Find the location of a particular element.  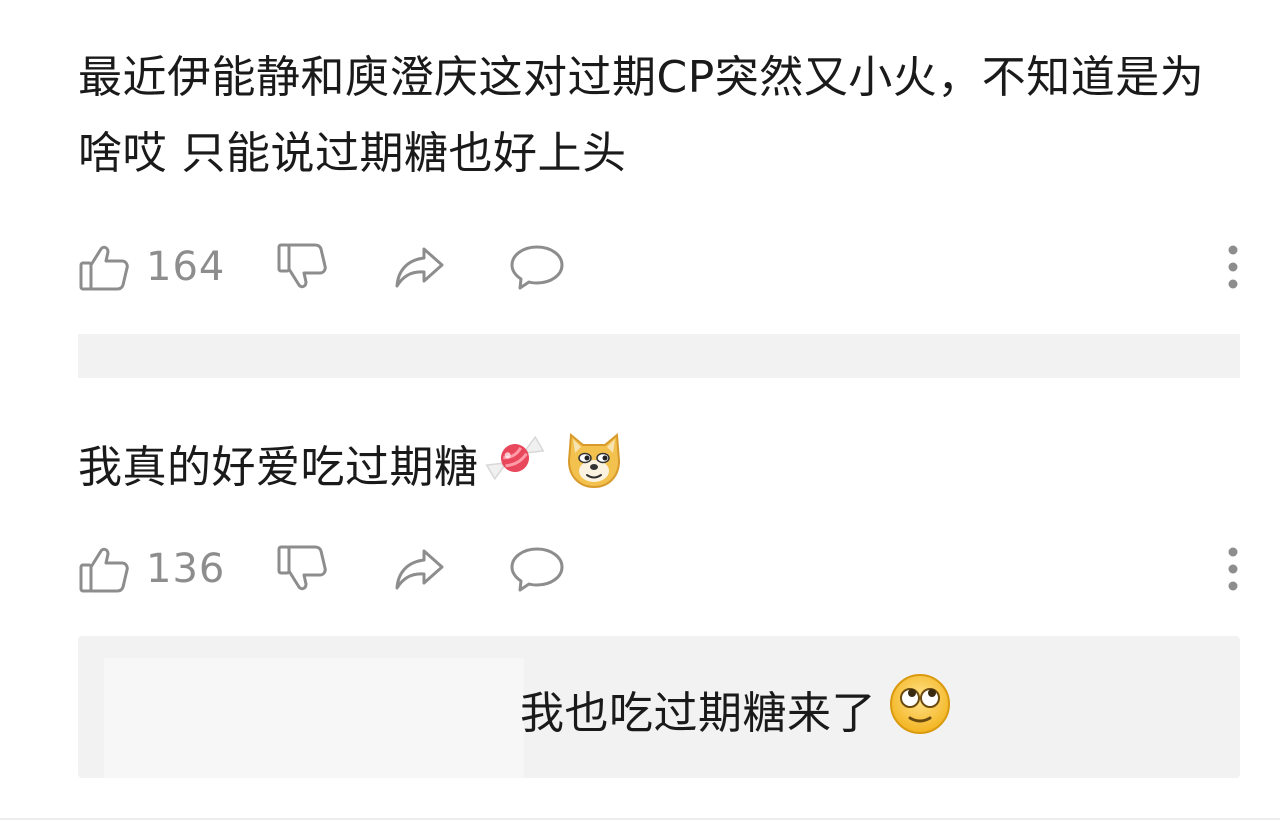

comment-text-body: 我真的好爱吃过期糖 is located at coordinates (278, 467).